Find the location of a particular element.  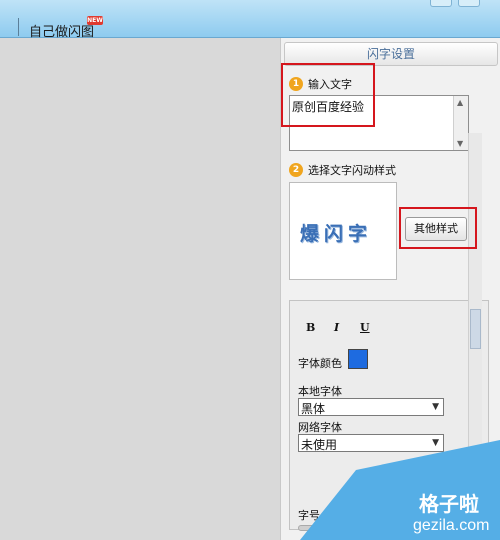

preview-text: 爆闪字 is located at coordinates (336, 234).